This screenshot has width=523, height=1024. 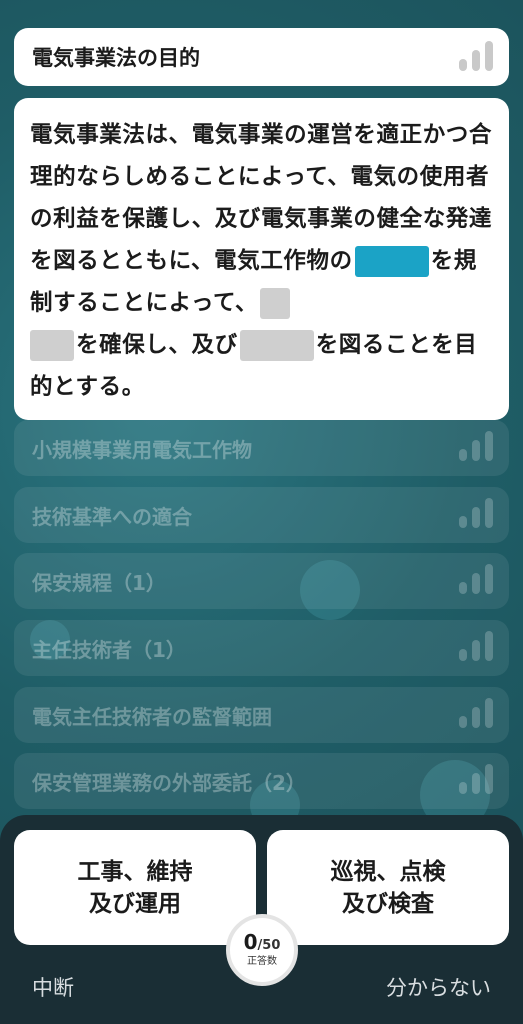 I want to click on page-title: 電気事業法の目的, so click(x=116, y=58).